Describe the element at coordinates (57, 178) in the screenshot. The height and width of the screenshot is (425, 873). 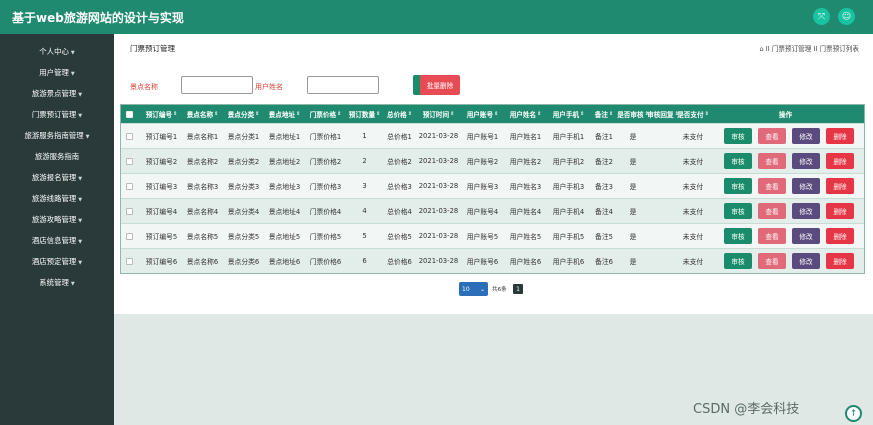
I see `sidebar-item-7: 旅游报名管理 ▼` at that location.